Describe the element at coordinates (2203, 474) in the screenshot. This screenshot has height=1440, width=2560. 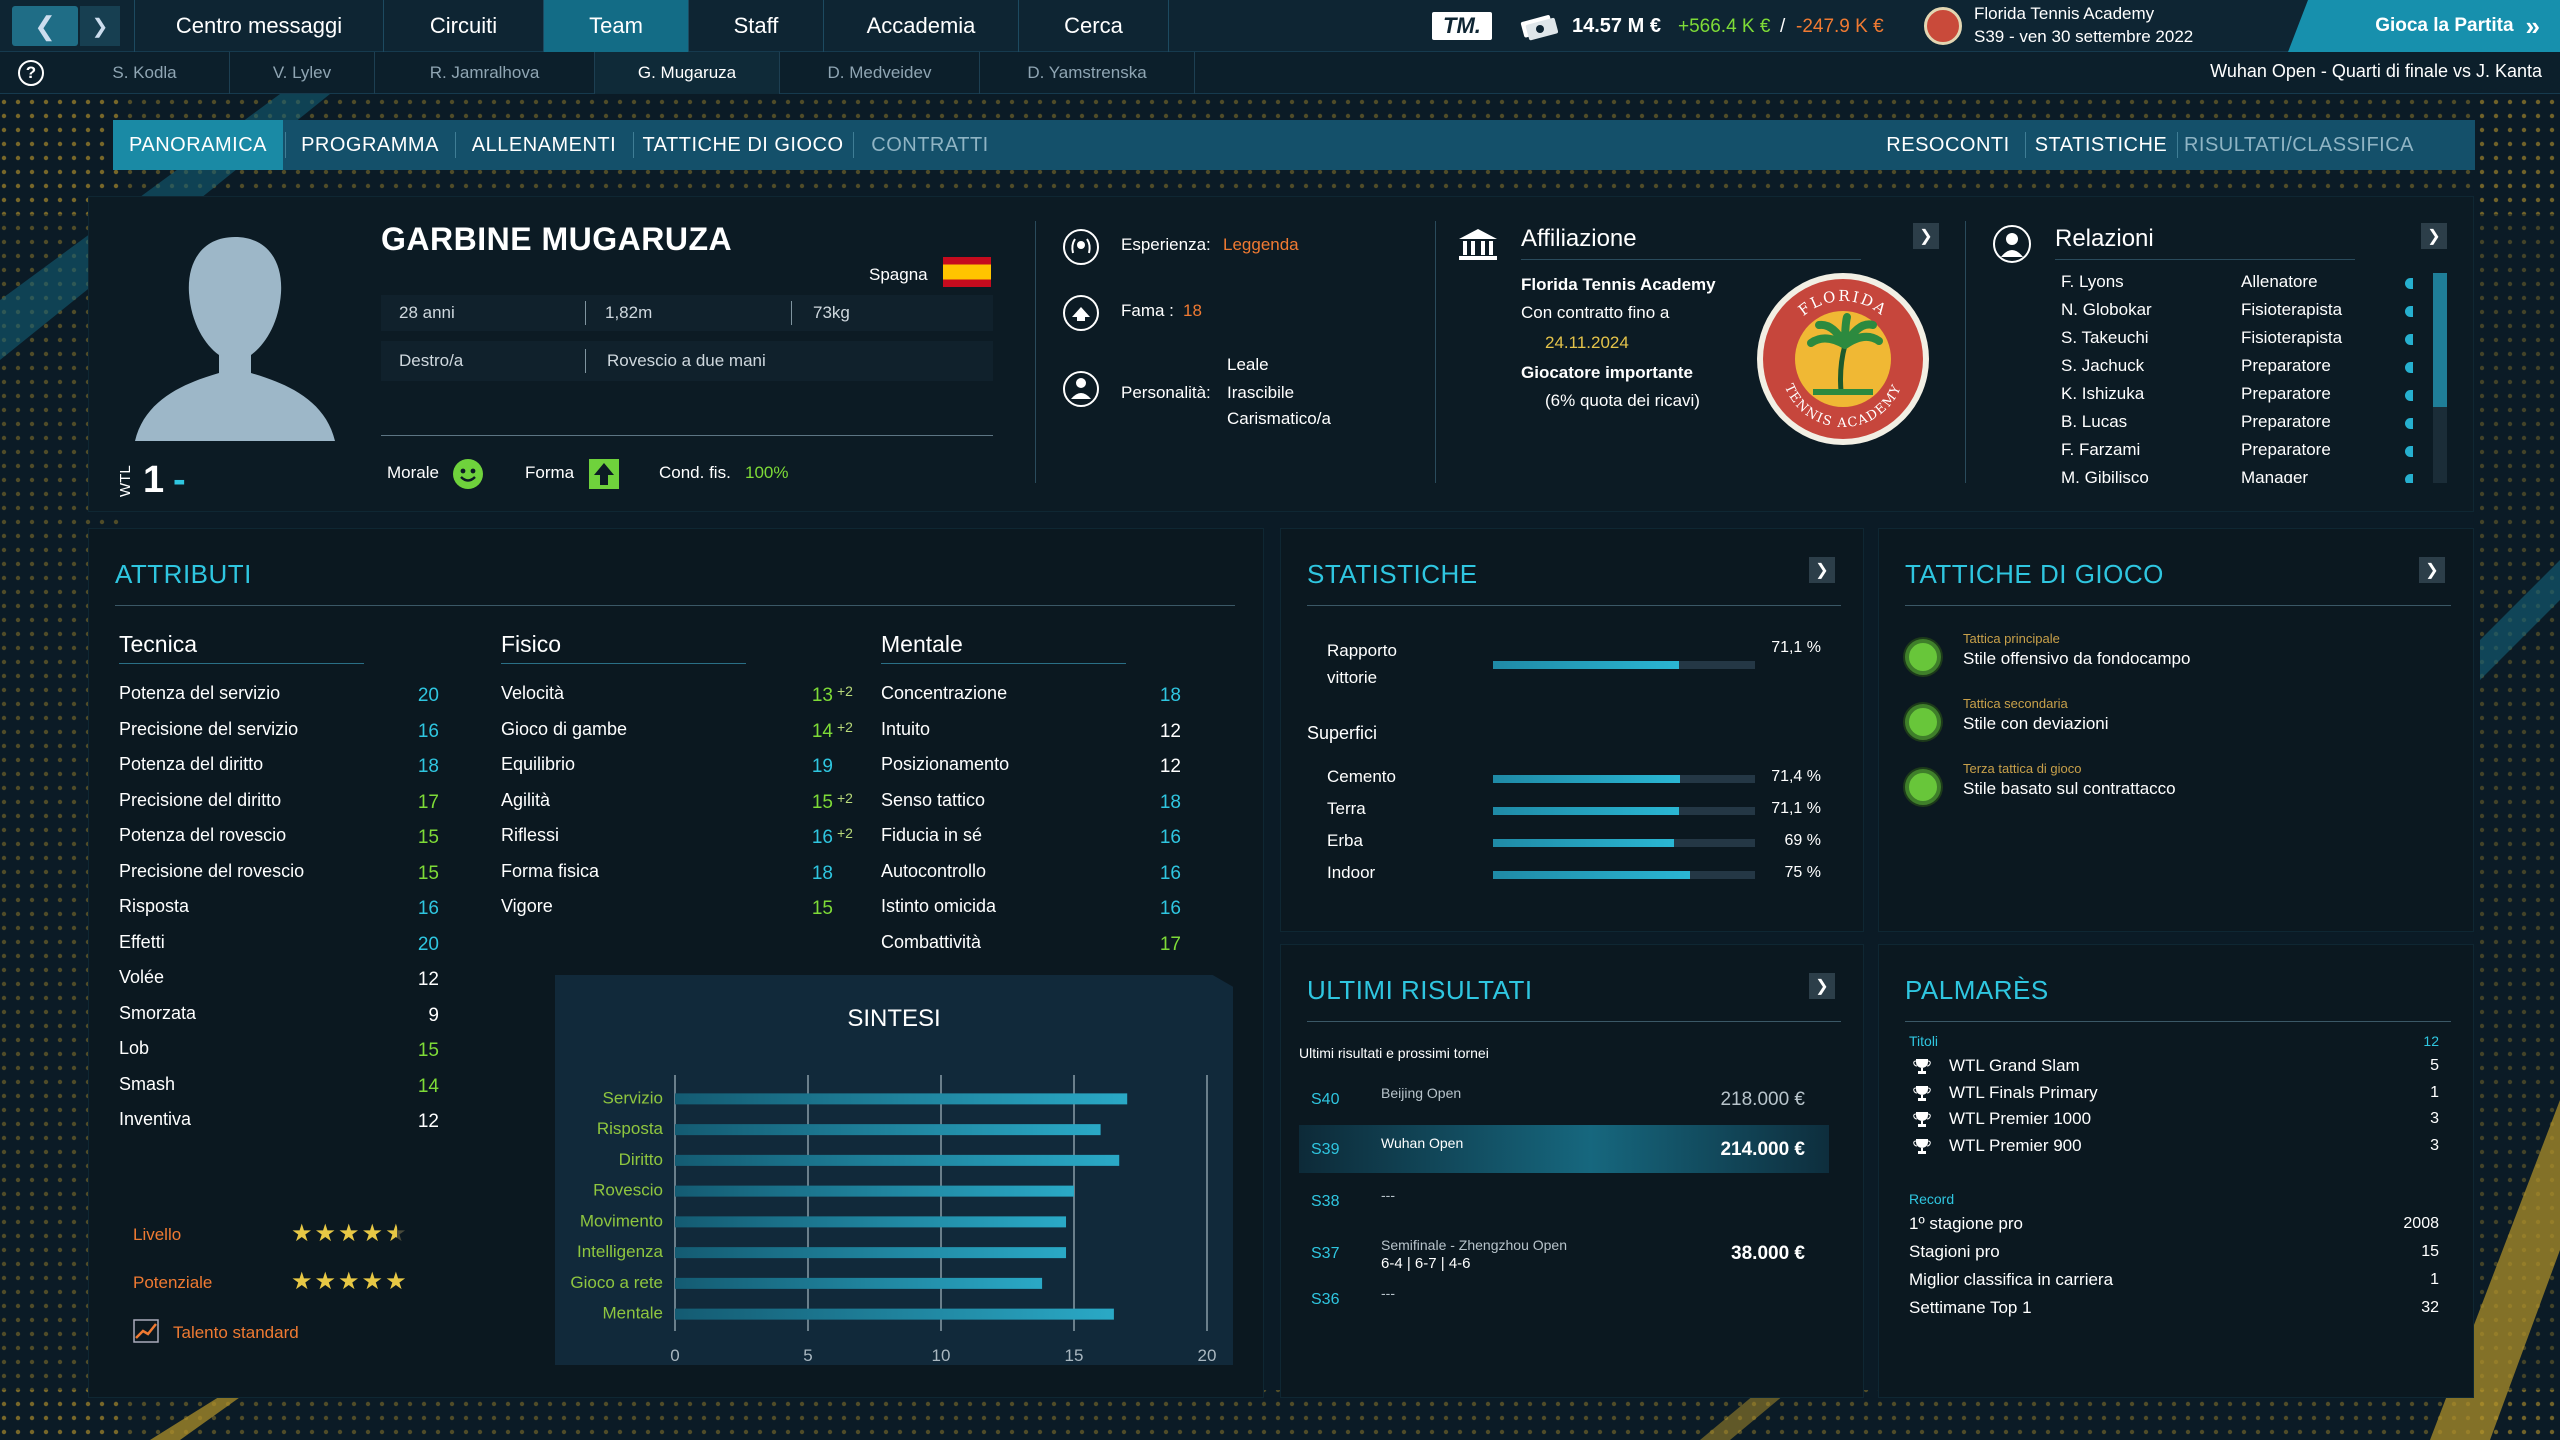
I see `relation-row: M. Gibilisco Manager` at that location.